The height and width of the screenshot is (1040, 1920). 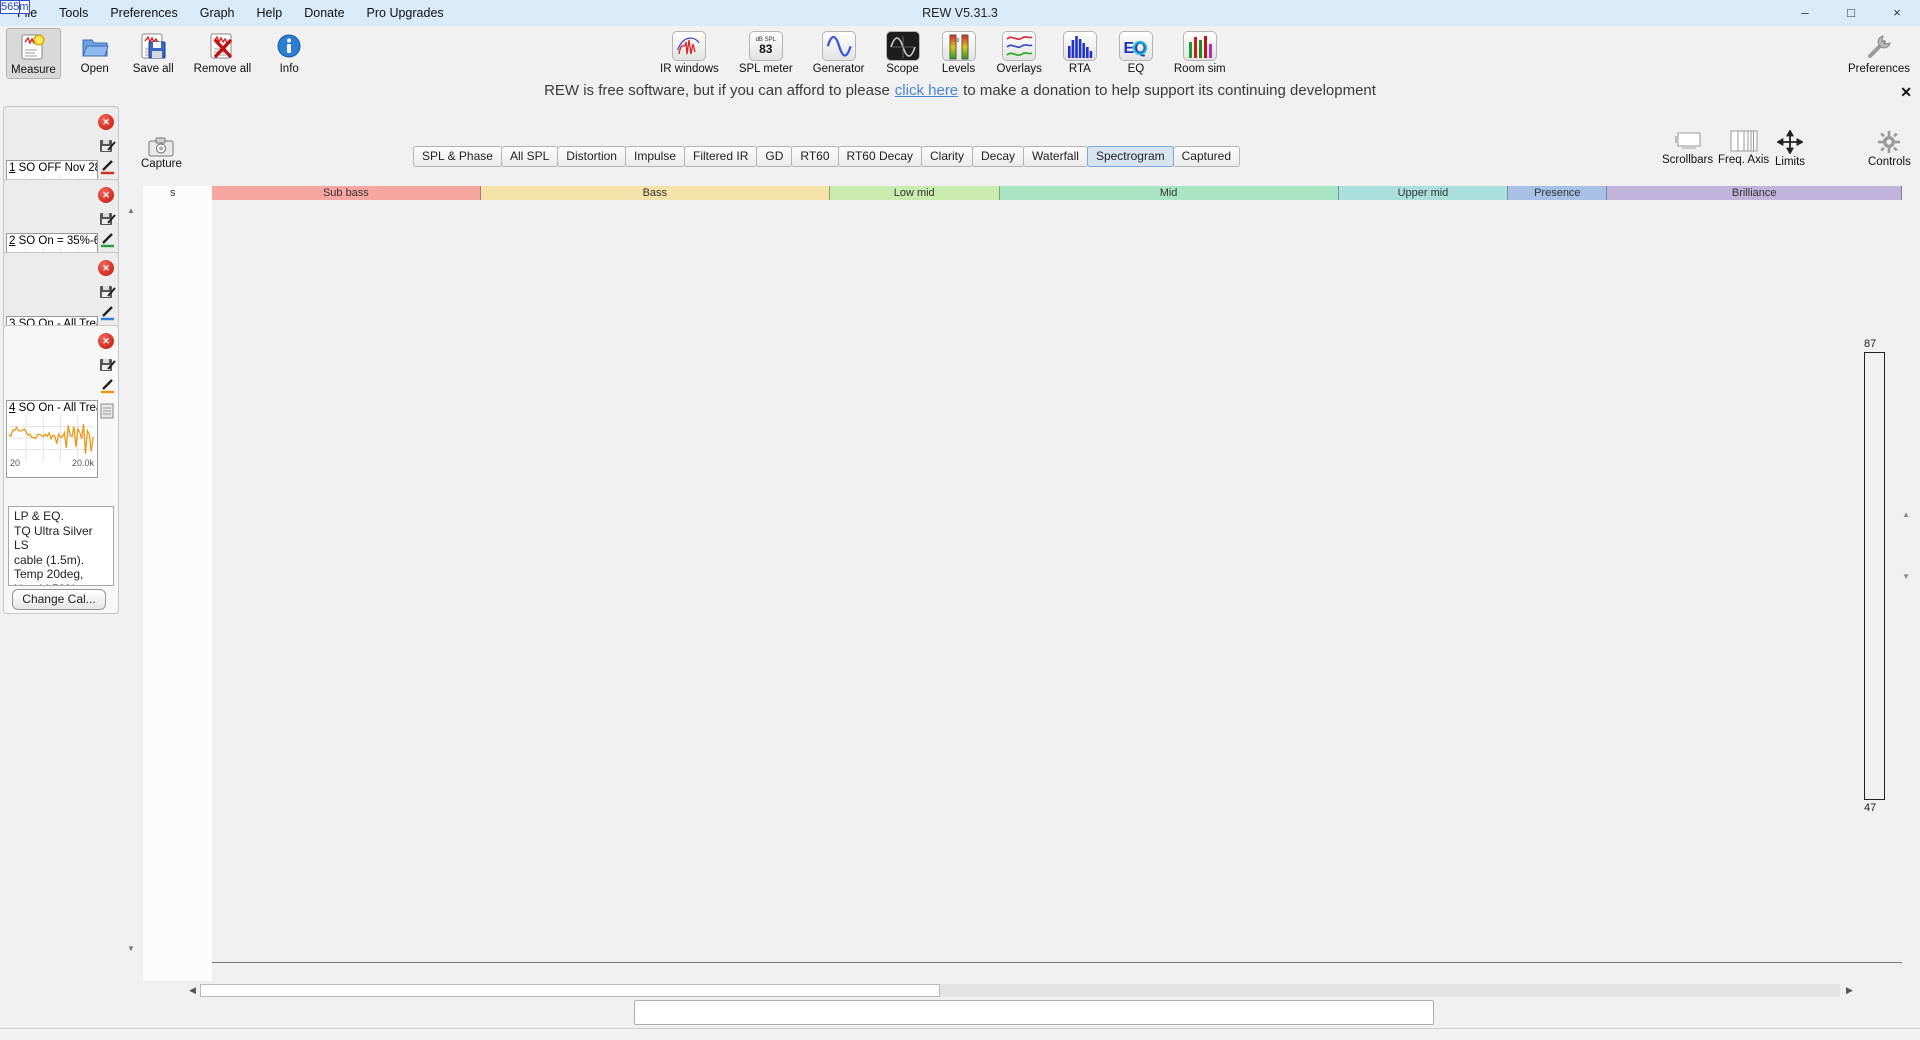 I want to click on info-button: Info, so click(x=289, y=53).